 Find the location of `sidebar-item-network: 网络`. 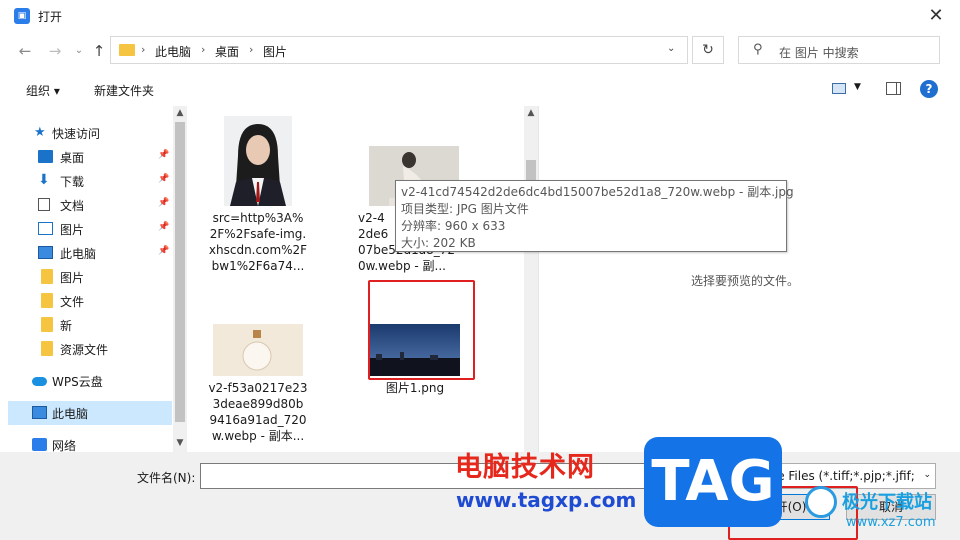

sidebar-item-network: 网络 is located at coordinates (90, 443).